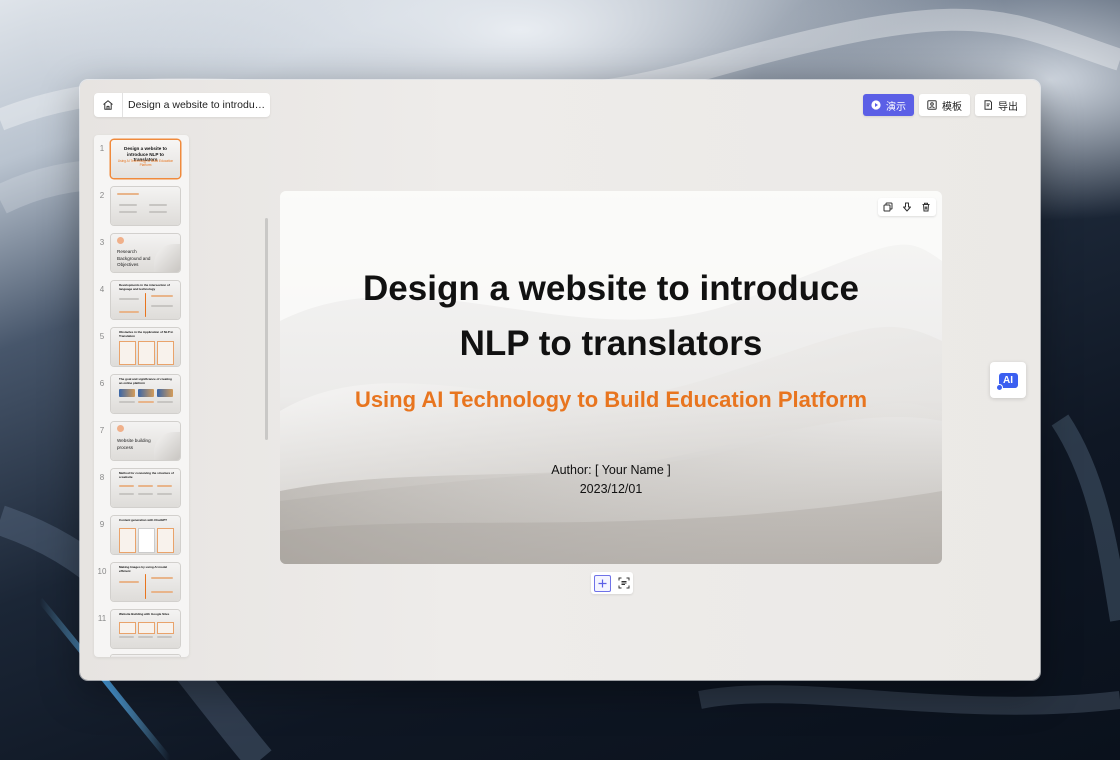 The height and width of the screenshot is (760, 1120). Describe the element at coordinates (952, 107) in the screenshot. I see `template-label: 模板` at that location.